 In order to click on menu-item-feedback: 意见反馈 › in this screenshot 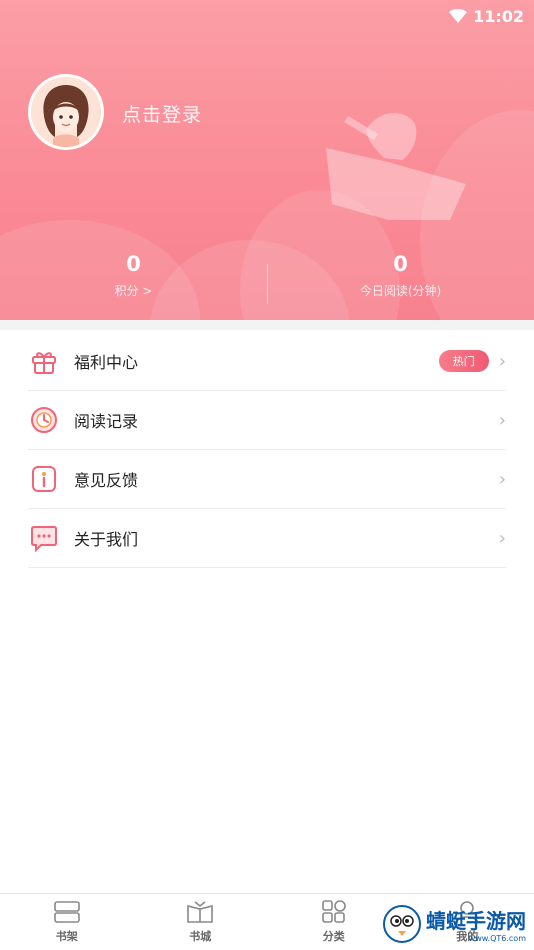, I will do `click(267, 479)`.